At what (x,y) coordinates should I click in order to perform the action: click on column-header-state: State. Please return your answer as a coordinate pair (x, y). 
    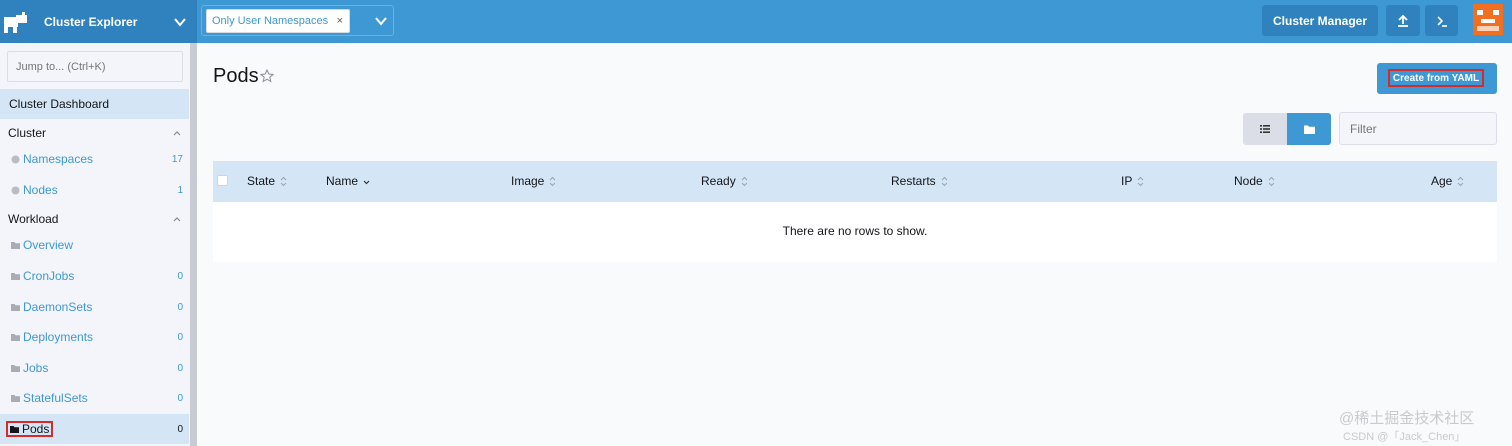
    Looking at the image, I should click on (267, 181).